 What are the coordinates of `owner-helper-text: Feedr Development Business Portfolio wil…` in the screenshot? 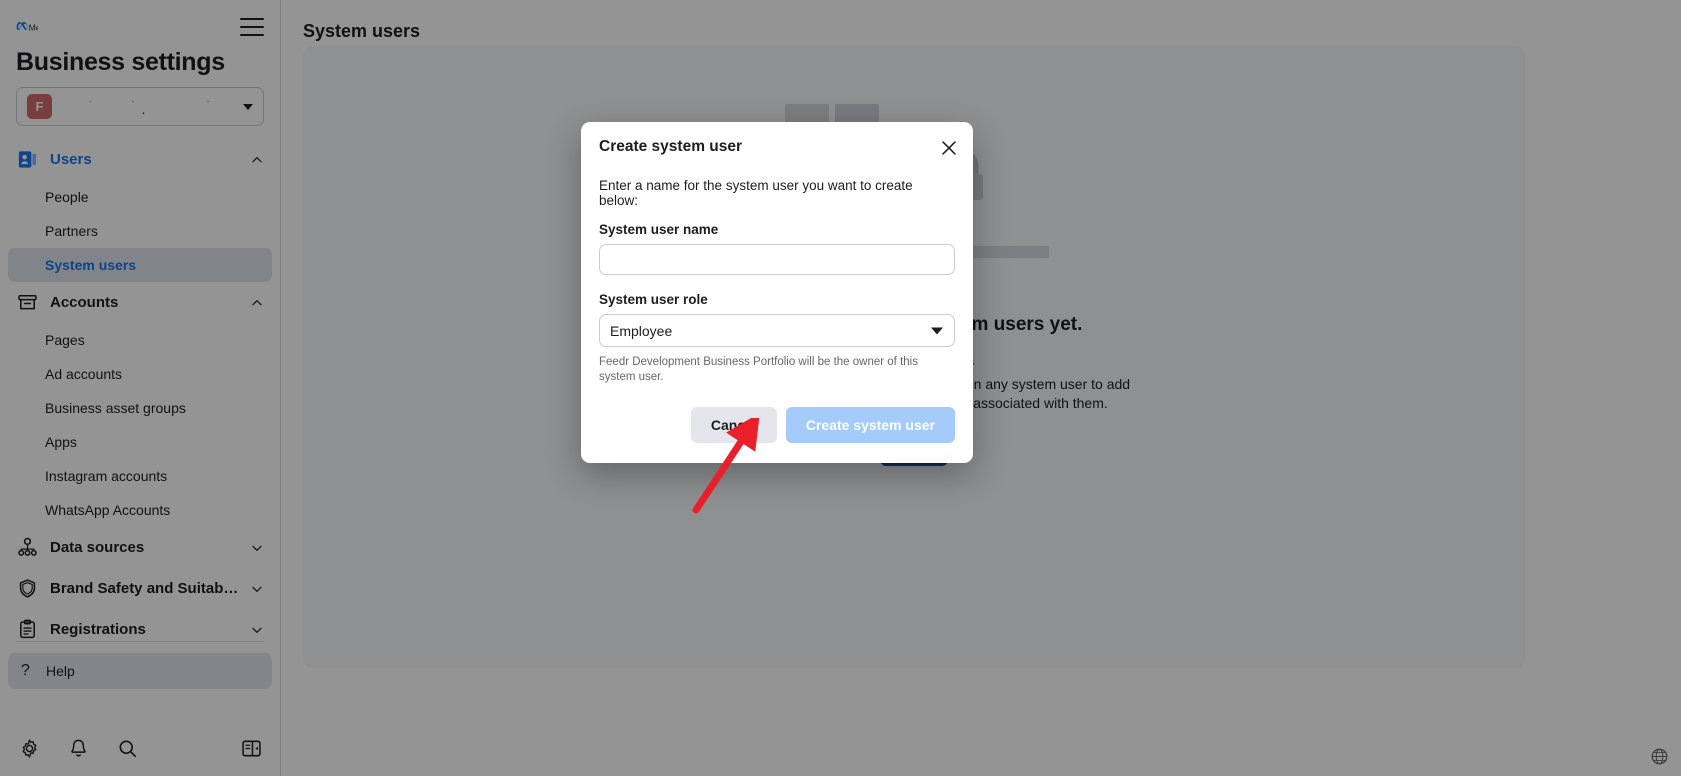 It's located at (758, 369).